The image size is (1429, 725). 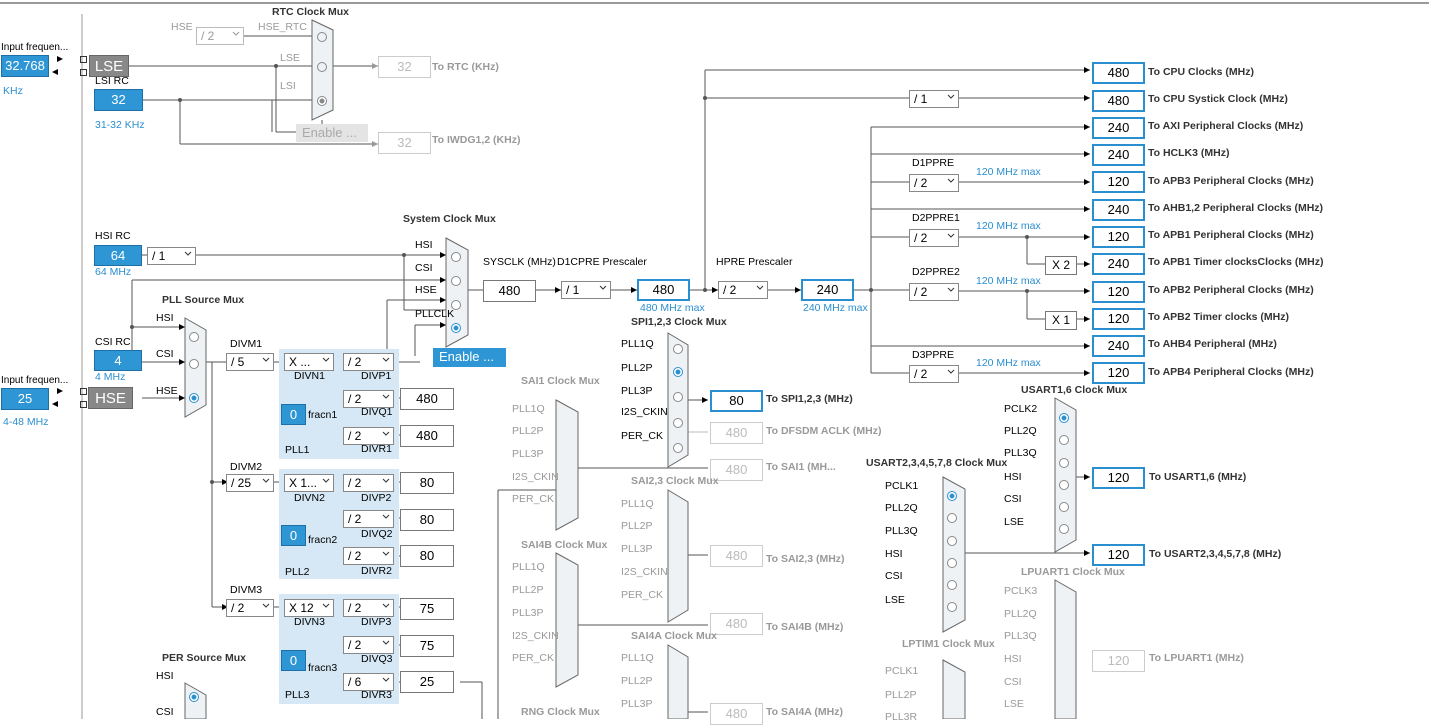 What do you see at coordinates (1118, 101) in the screenshot?
I see `cpu-systick-value: 480` at bounding box center [1118, 101].